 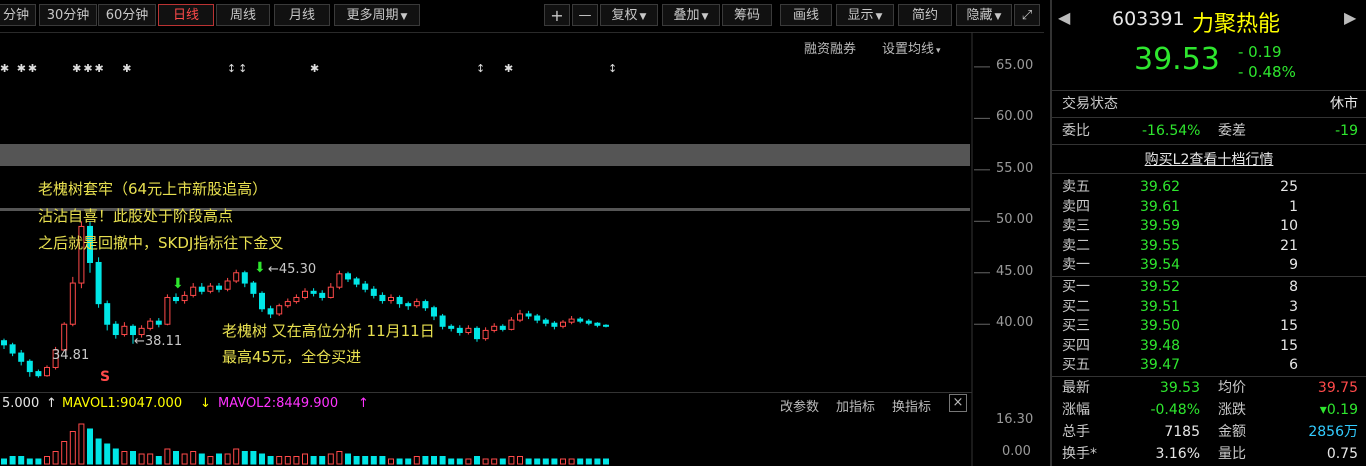 I want to click on period-daily: 日线, so click(x=186, y=15).